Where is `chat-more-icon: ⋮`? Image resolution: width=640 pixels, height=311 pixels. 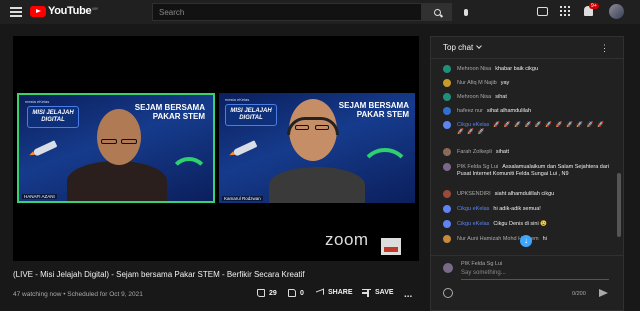 chat-more-icon: ⋮ is located at coordinates (604, 48).